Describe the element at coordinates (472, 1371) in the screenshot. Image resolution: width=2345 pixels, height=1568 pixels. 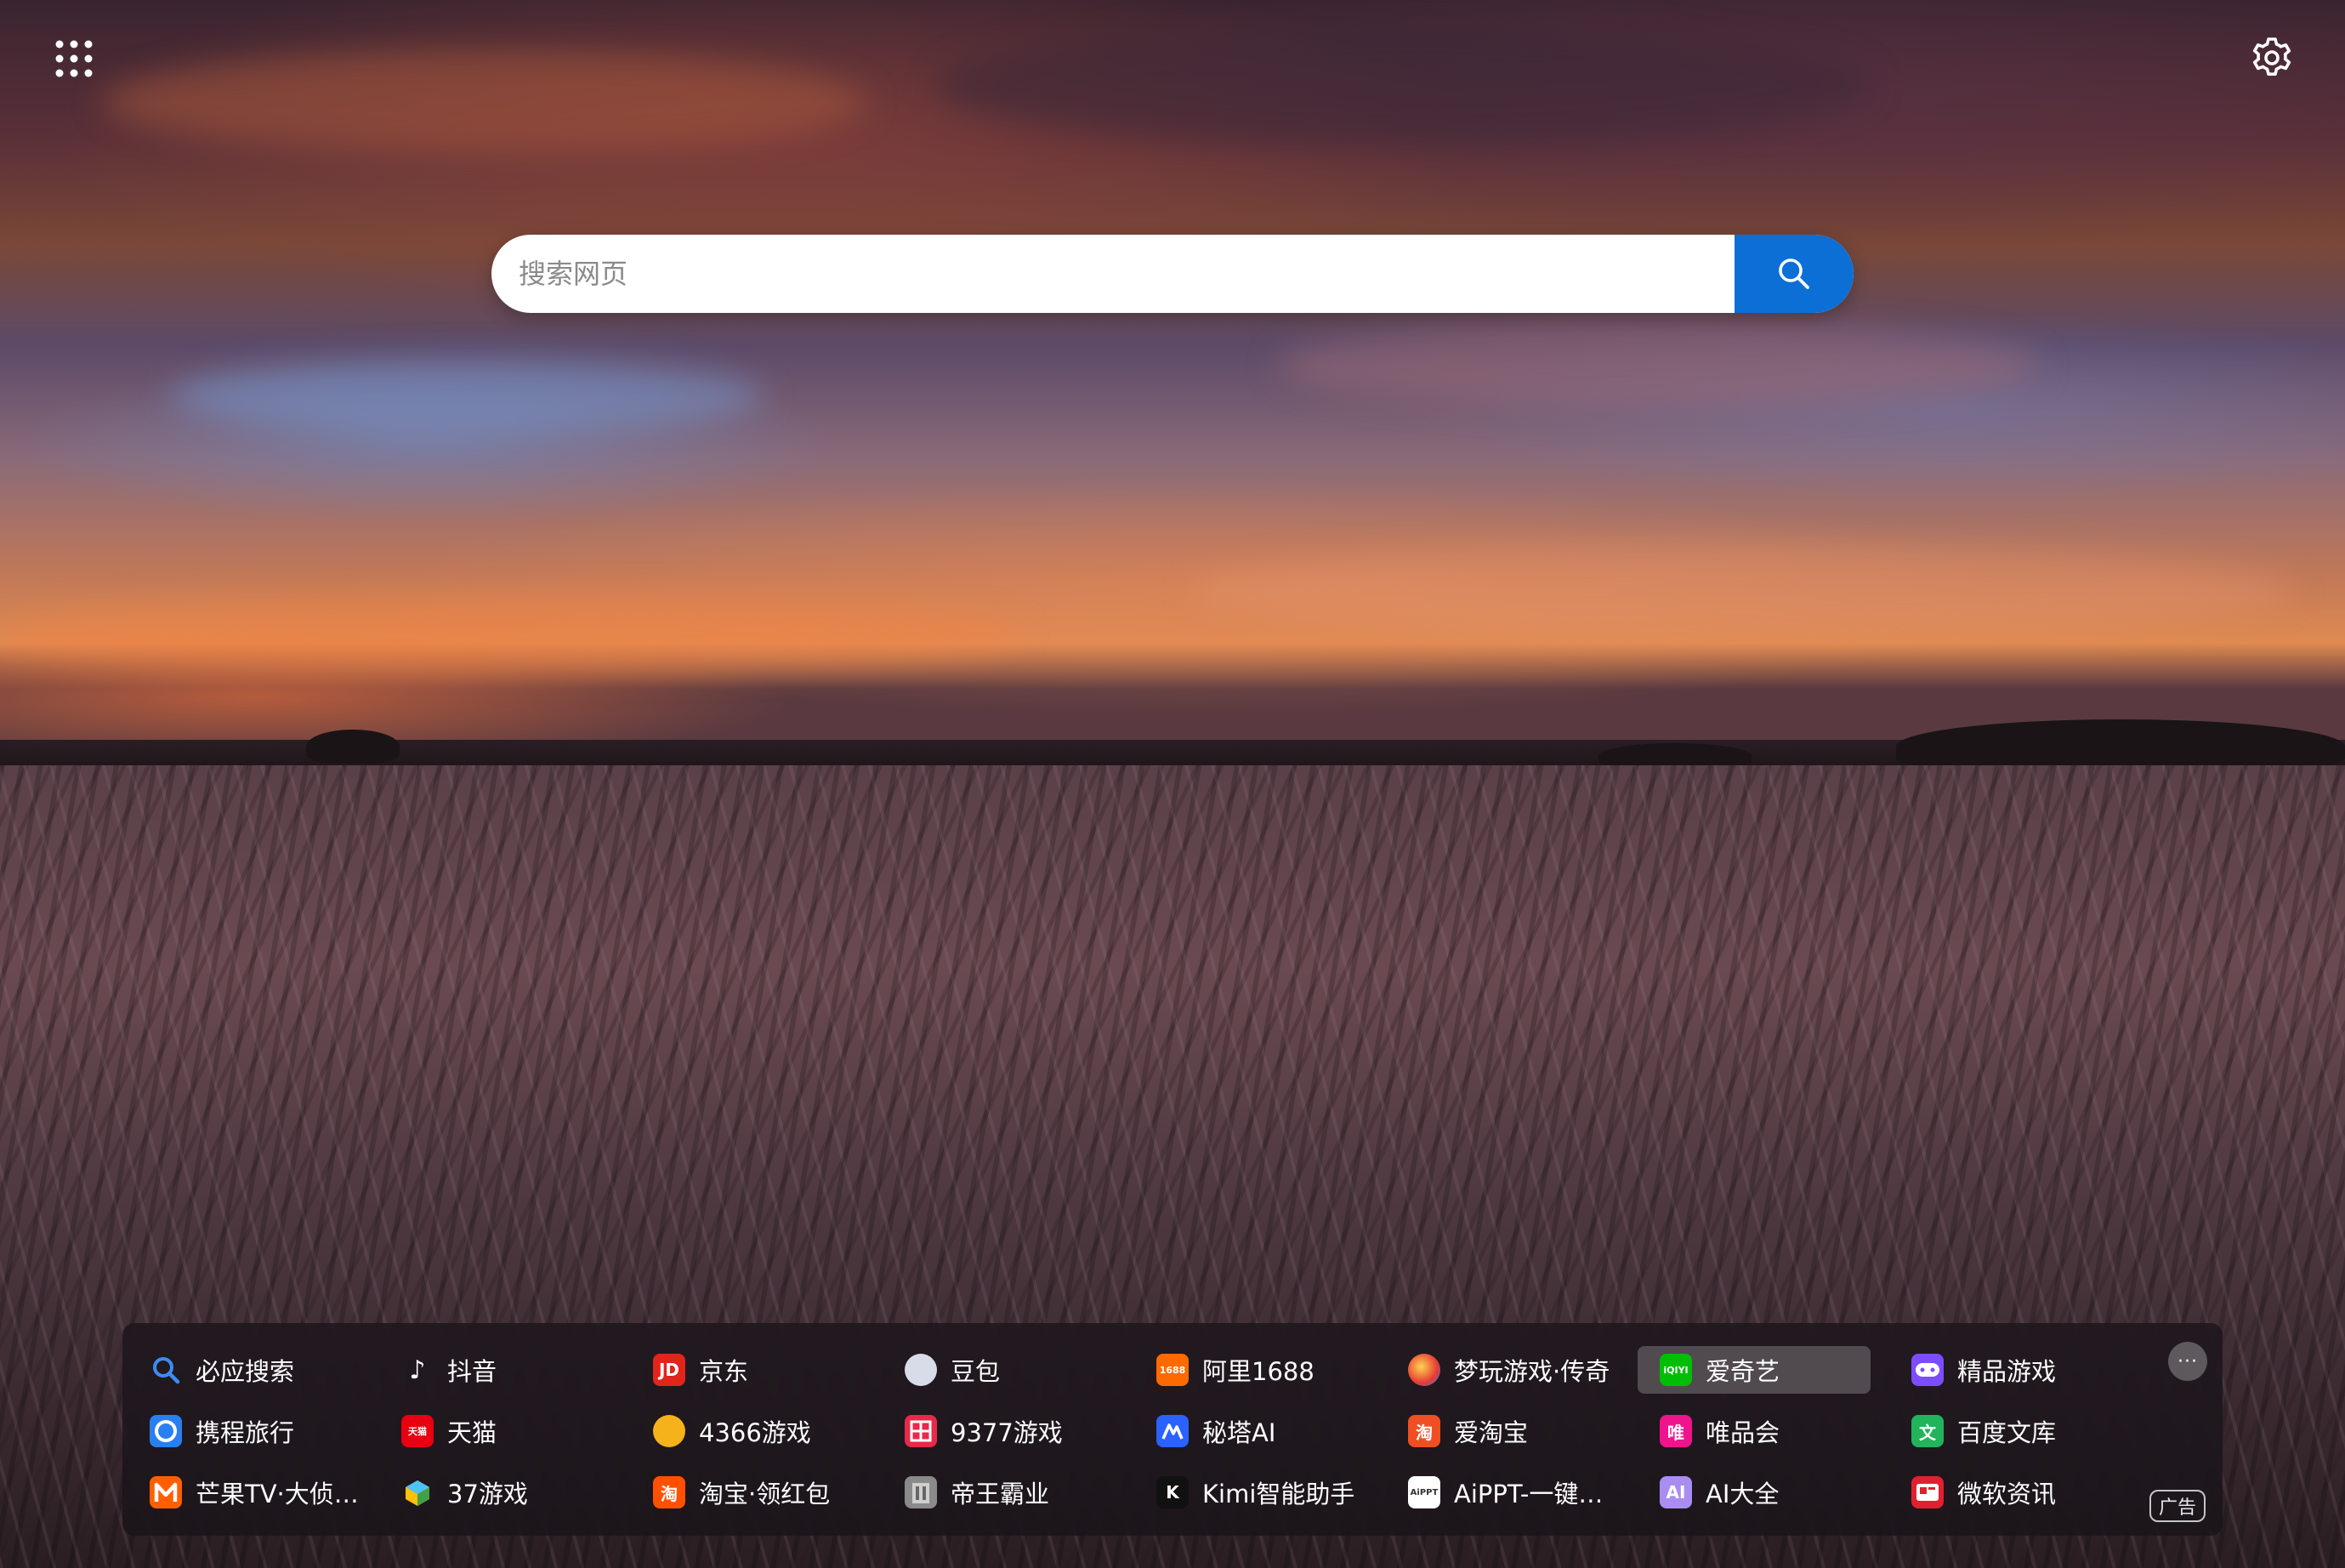
I see `quick-link-label: 抖音` at that location.